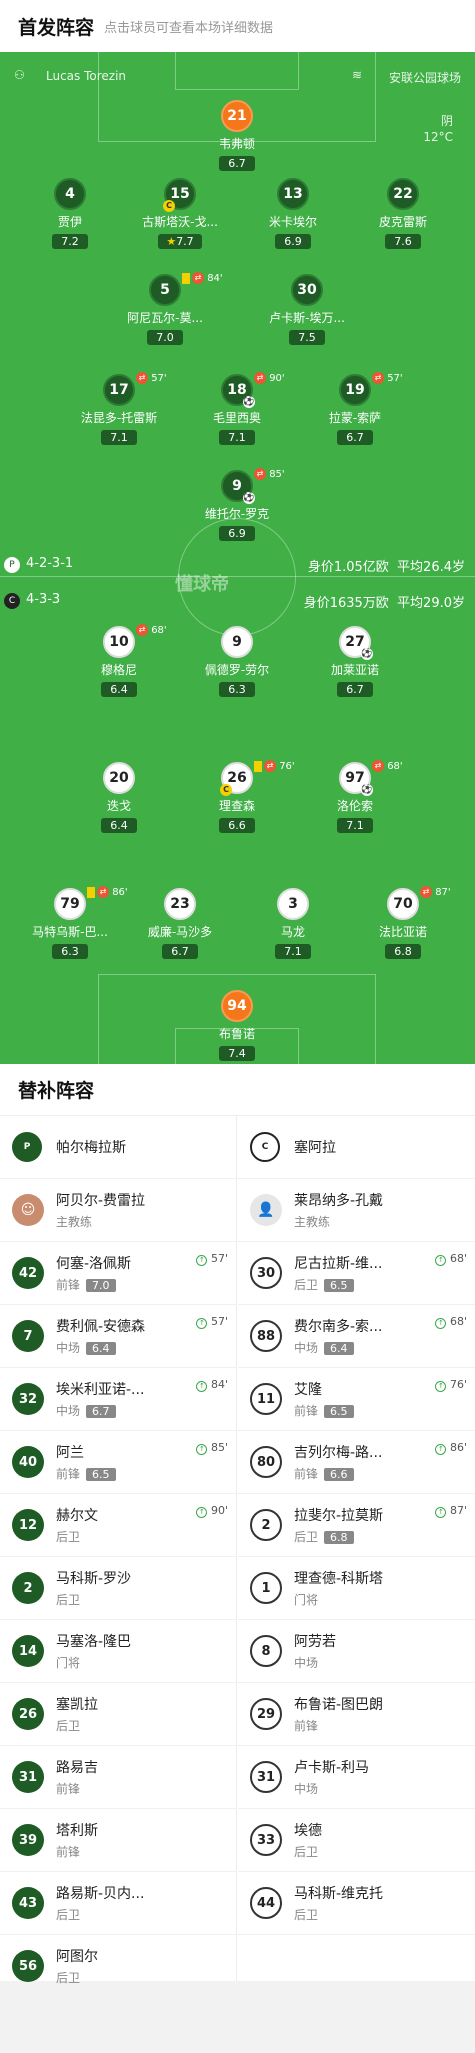 The width and height of the screenshot is (475, 2053). I want to click on home-coach: ☺ 阿贝尔-费雷拉 主教练, so click(118, 1210).